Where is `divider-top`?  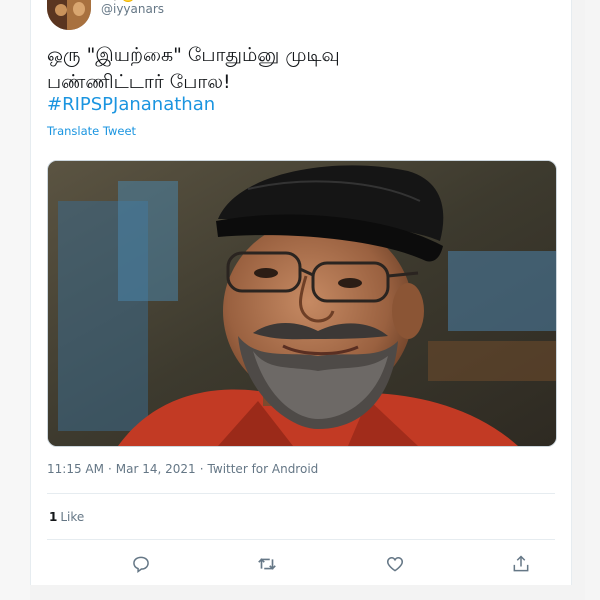 divider-top is located at coordinates (301, 493).